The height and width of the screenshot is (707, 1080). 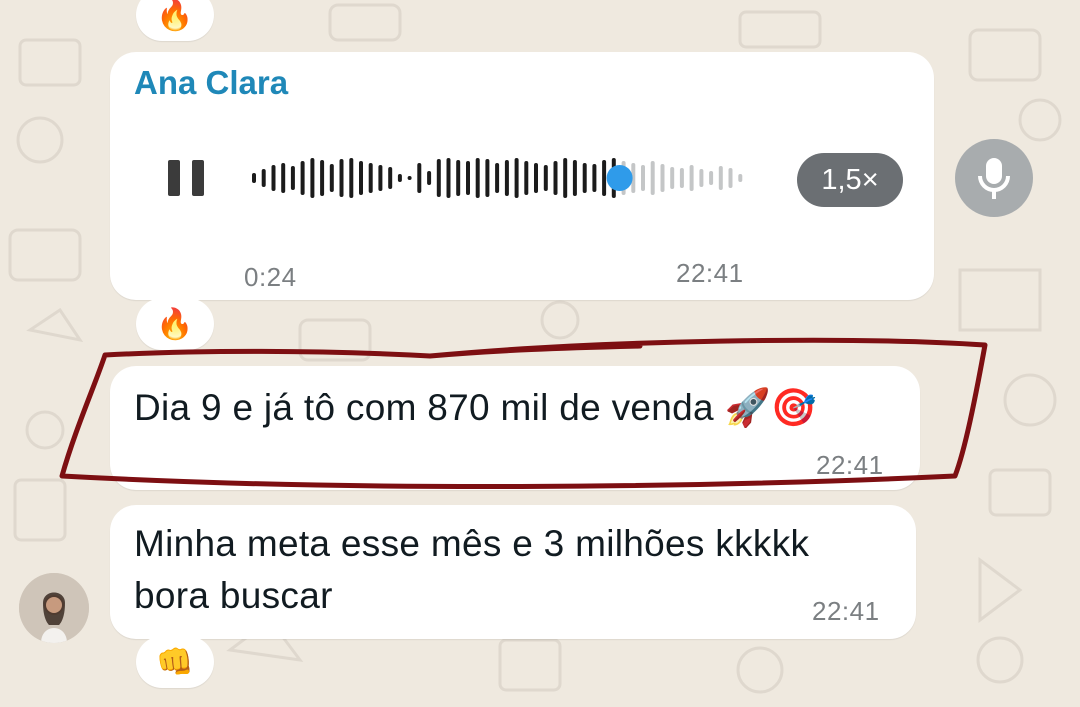 I want to click on message-text: Dia 9 e já tô com 870 mil de venda 🚀🎯, so click(x=476, y=407).